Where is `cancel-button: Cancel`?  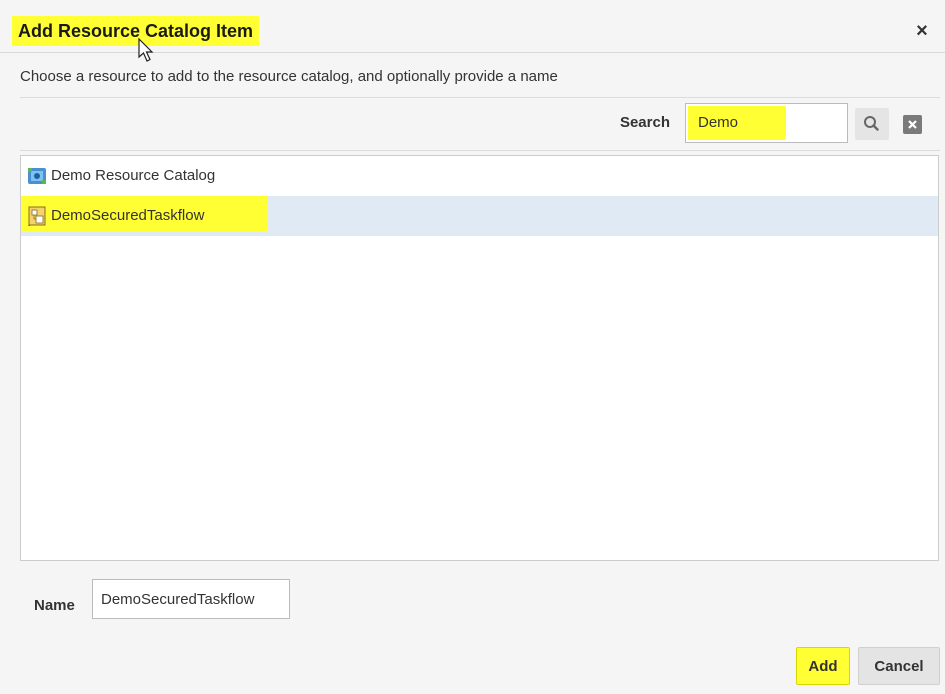
cancel-button: Cancel is located at coordinates (899, 666).